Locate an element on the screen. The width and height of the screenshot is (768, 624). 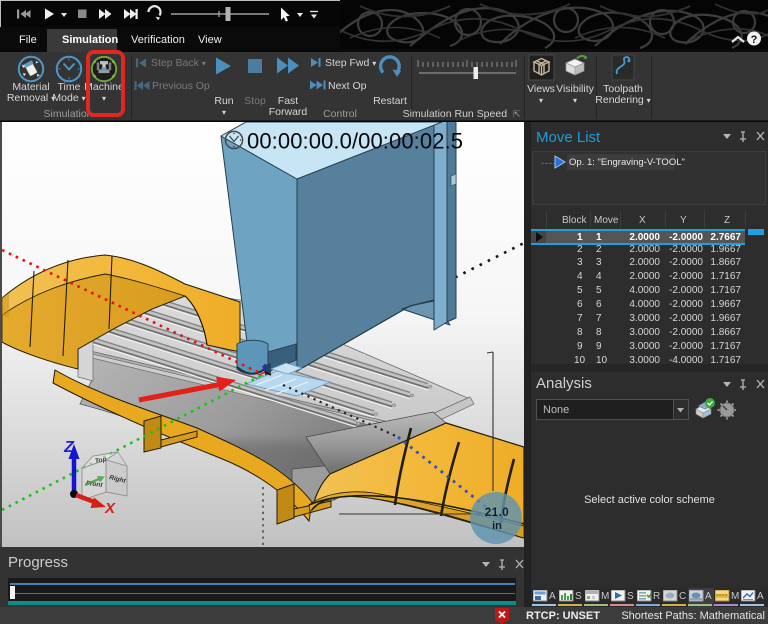
svg-text: 21.0 is located at coordinates (497, 513).